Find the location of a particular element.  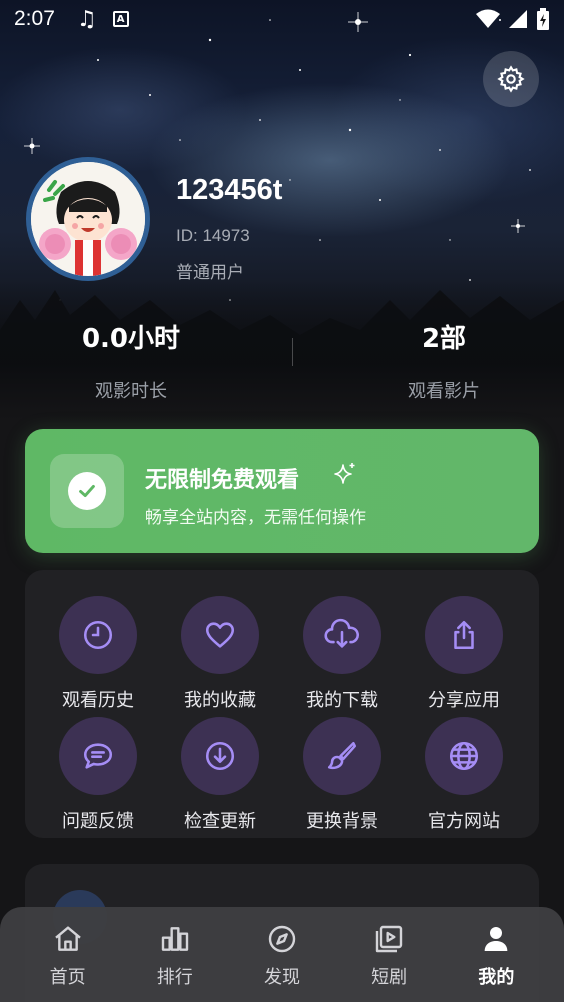

chat-icon is located at coordinates (98, 756).